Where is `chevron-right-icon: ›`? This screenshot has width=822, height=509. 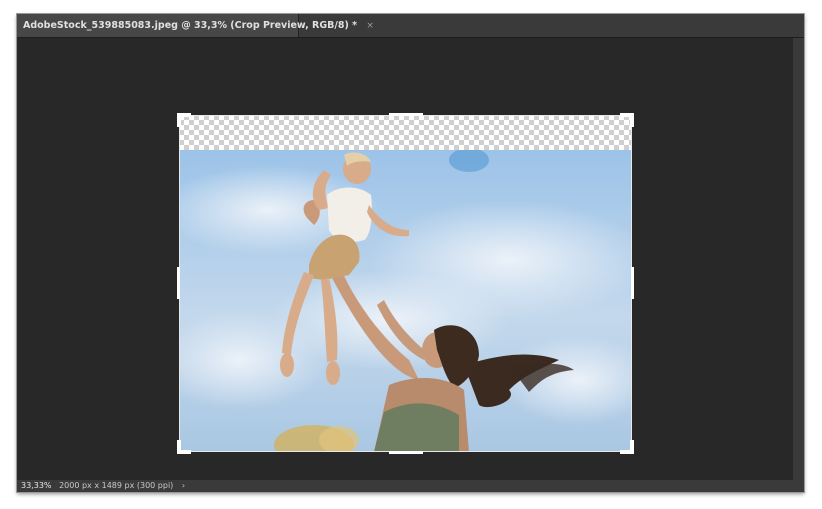
chevron-right-icon: › is located at coordinates (183, 486).